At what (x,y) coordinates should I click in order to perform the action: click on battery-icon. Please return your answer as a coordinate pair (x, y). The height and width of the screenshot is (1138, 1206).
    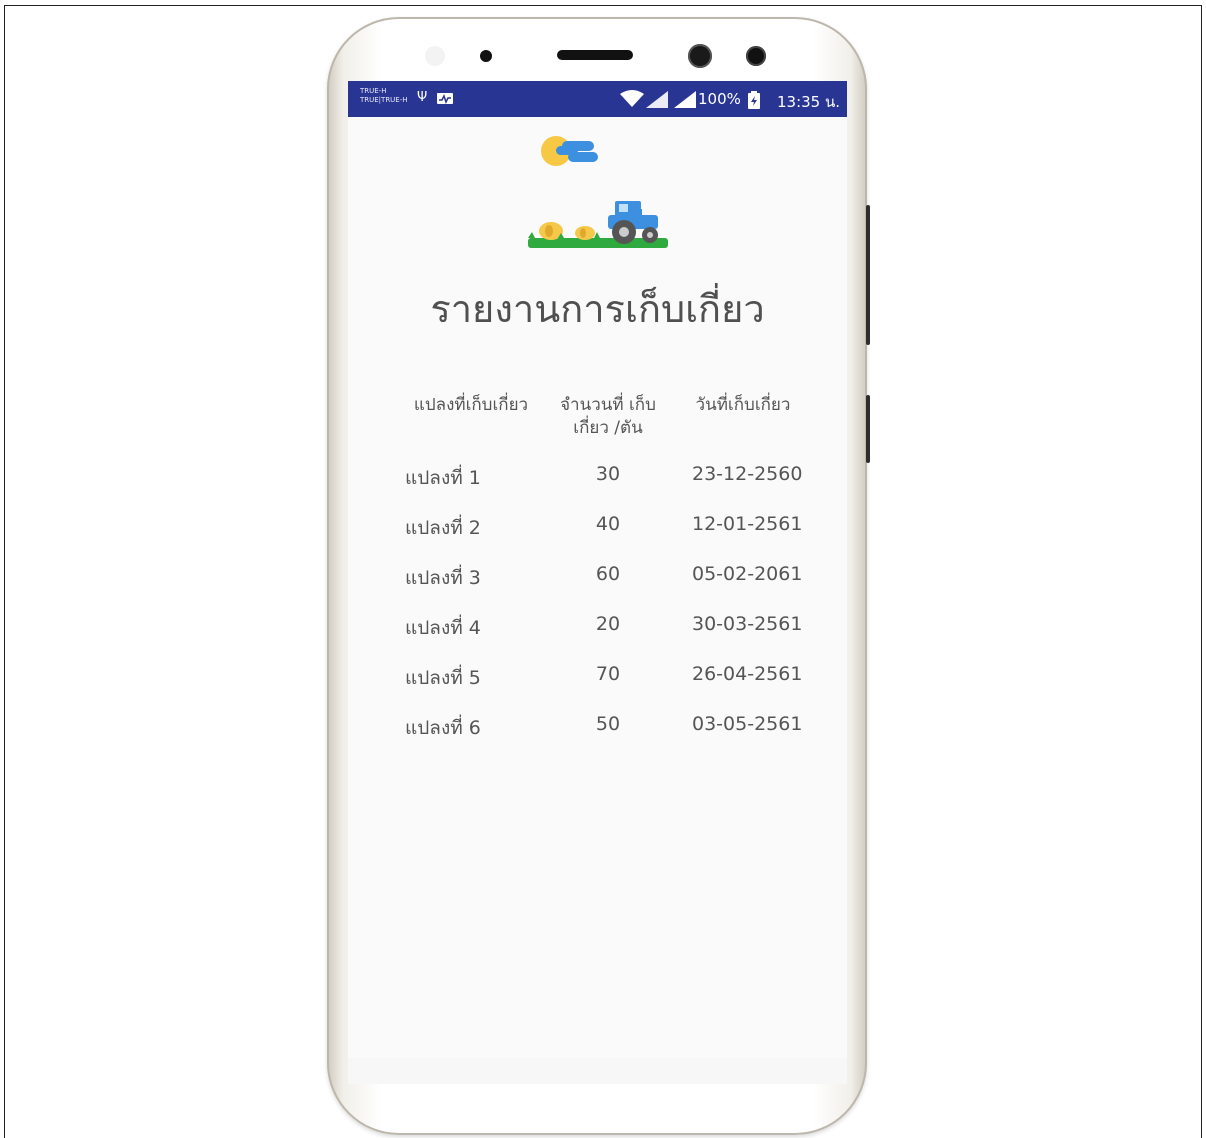
    Looking at the image, I should click on (754, 100).